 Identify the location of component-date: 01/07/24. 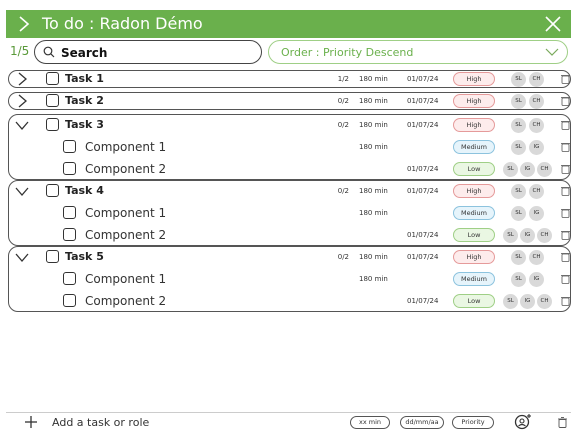
(423, 169).